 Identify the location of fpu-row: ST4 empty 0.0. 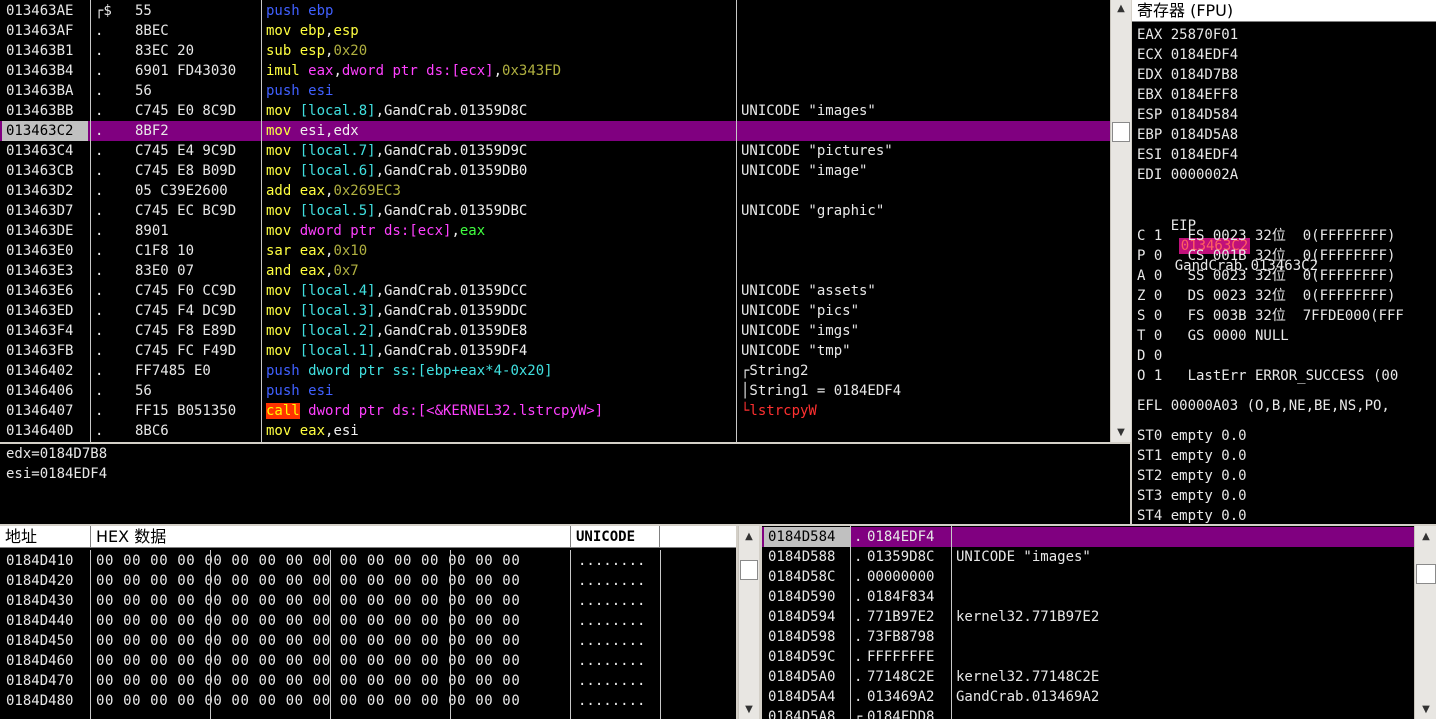
(1282, 515).